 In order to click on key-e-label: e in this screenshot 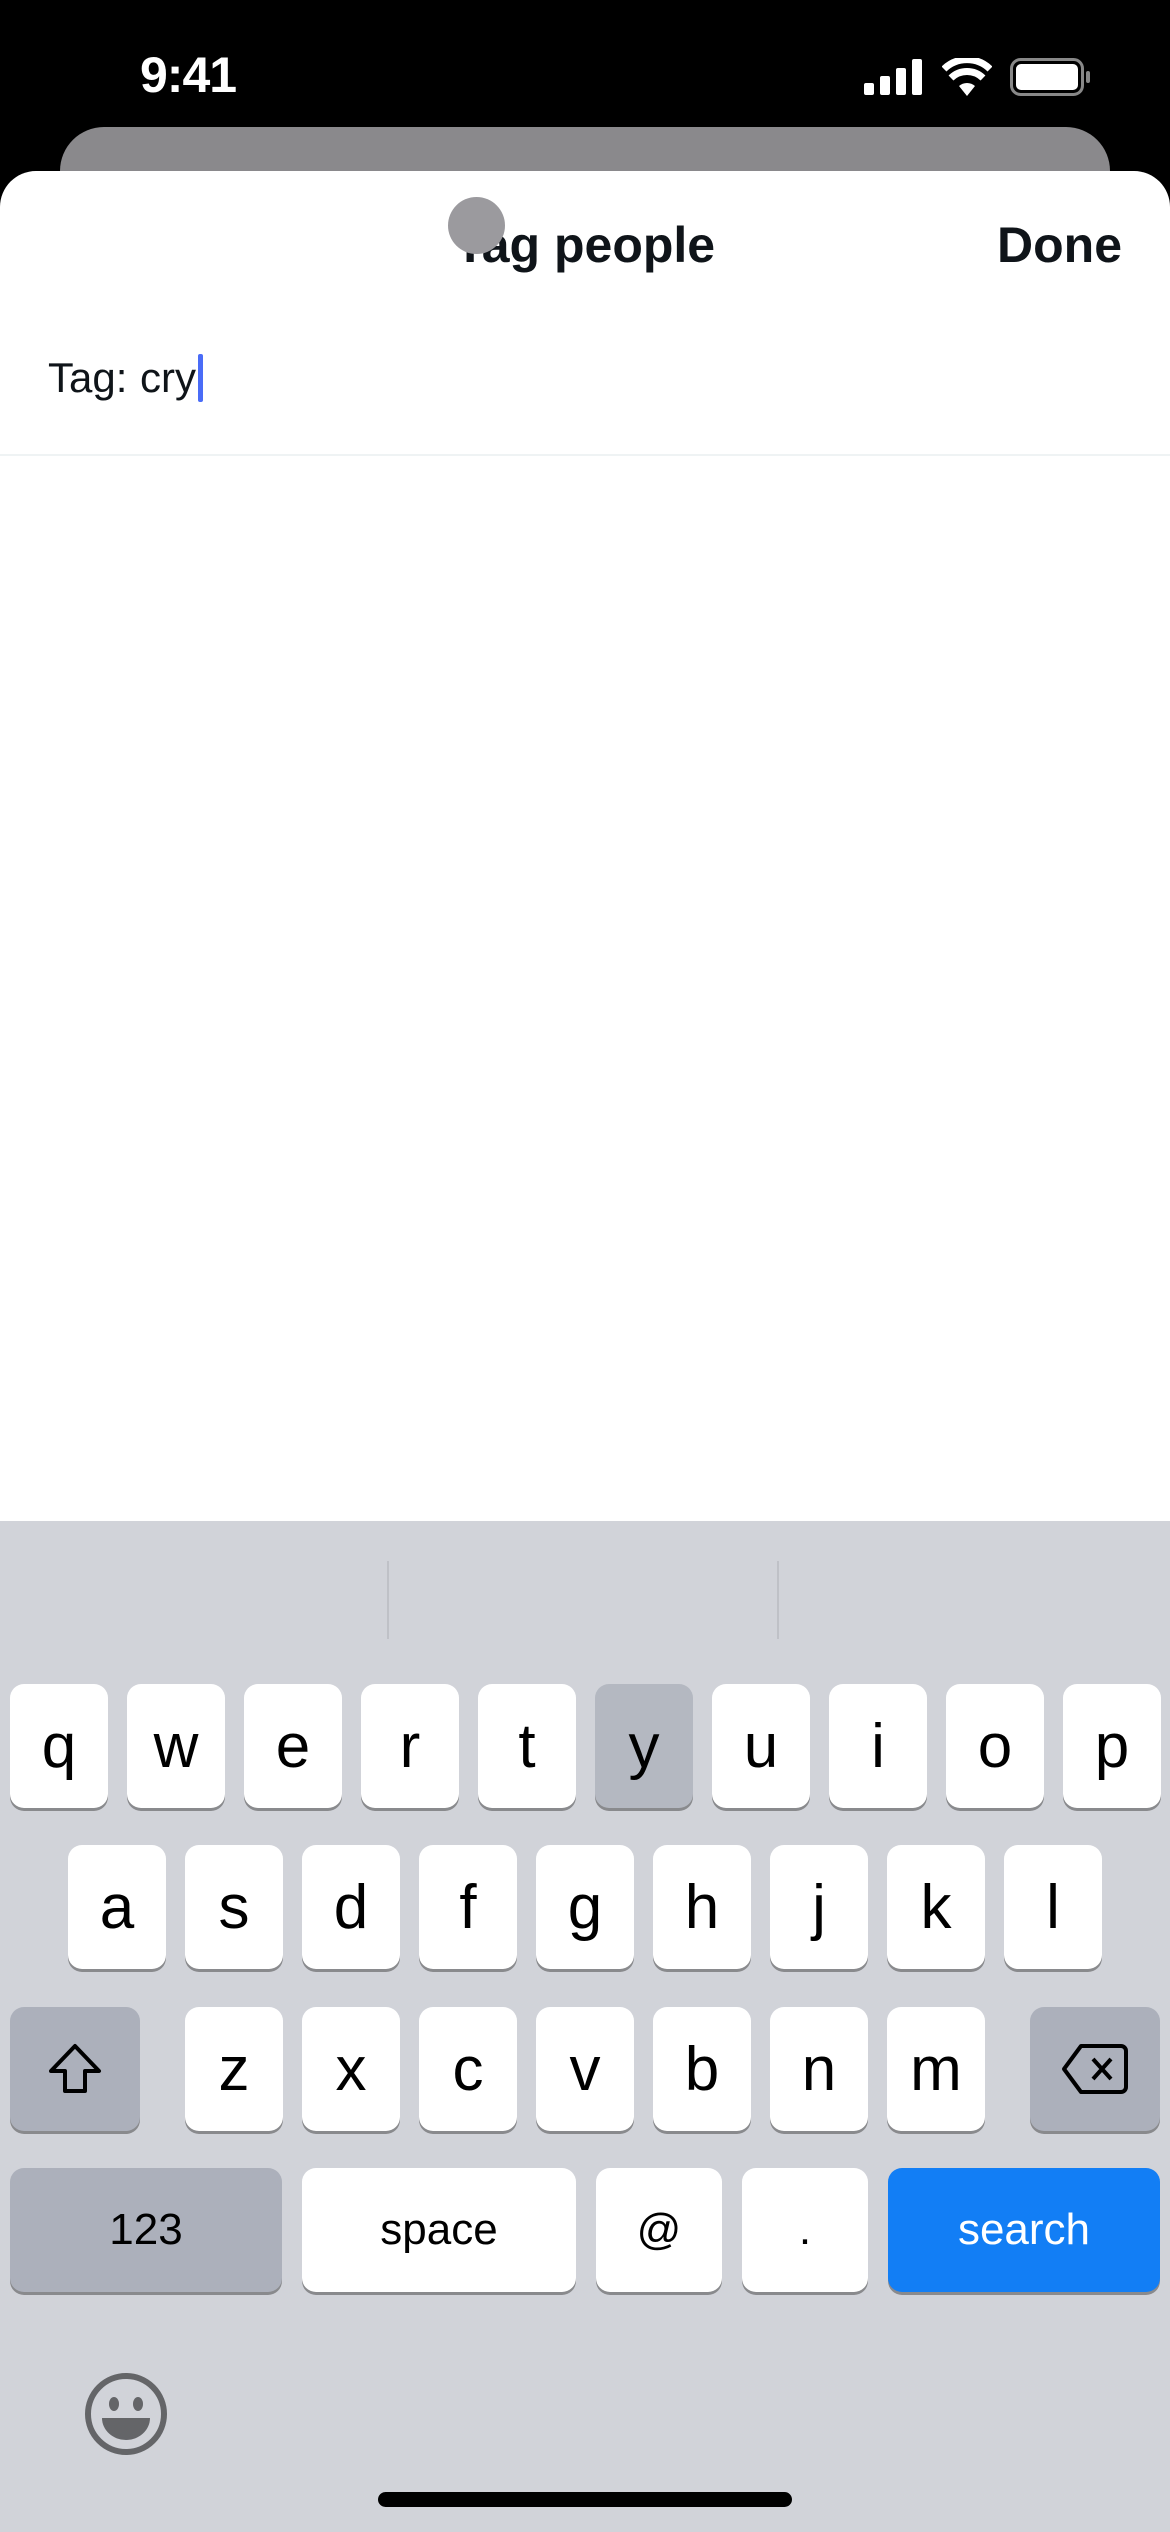, I will do `click(293, 1746)`.